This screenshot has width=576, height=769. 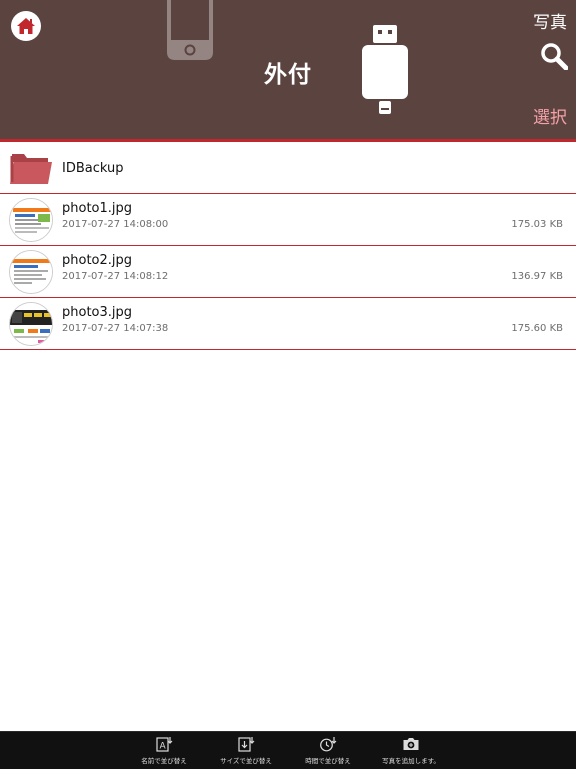 What do you see at coordinates (97, 208) in the screenshot?
I see `file-name: photo1.jpg` at bounding box center [97, 208].